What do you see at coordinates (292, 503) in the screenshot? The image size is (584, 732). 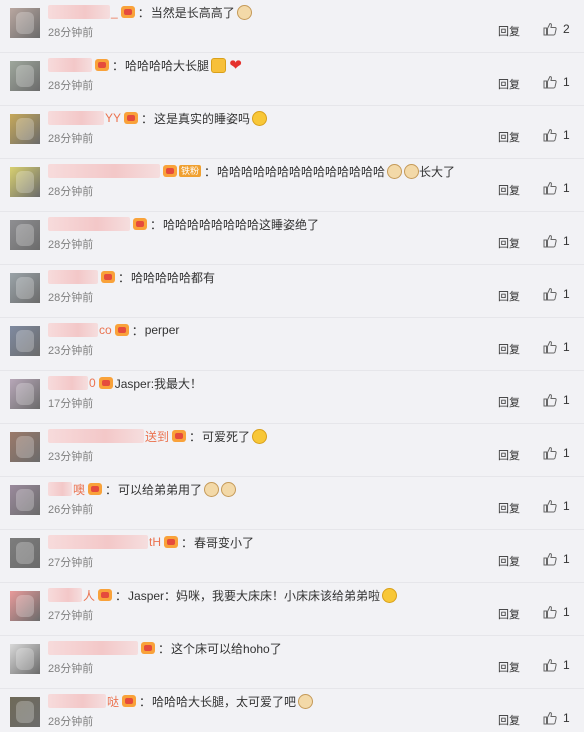 I see `comment-row: 噢 ：可以给弟弟用了 26分钟前 回复 1` at bounding box center [292, 503].